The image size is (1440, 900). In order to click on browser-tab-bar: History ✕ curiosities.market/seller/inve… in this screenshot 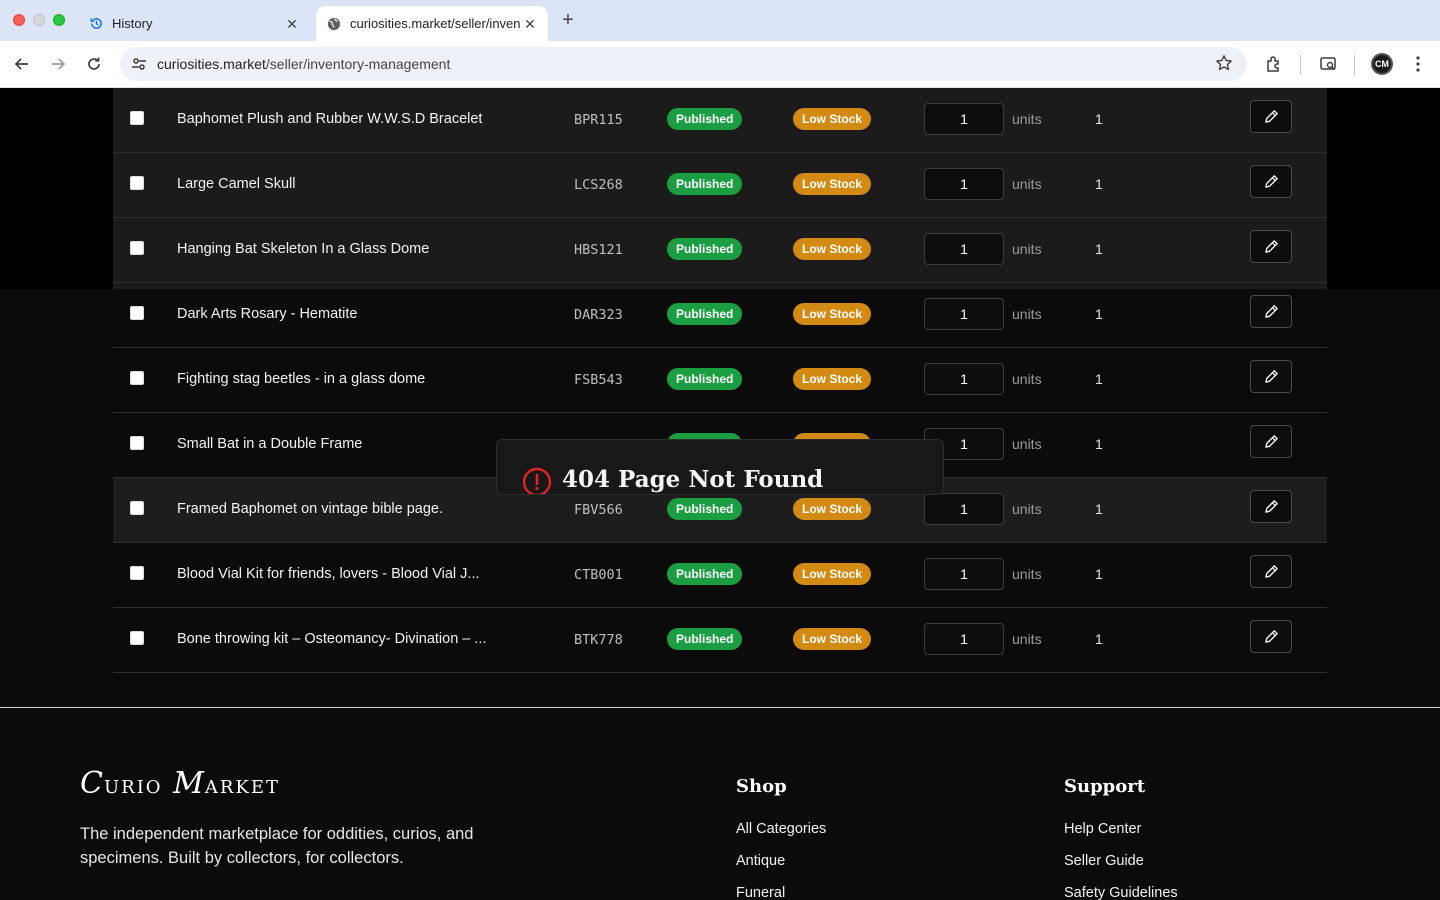, I will do `click(720, 20)`.